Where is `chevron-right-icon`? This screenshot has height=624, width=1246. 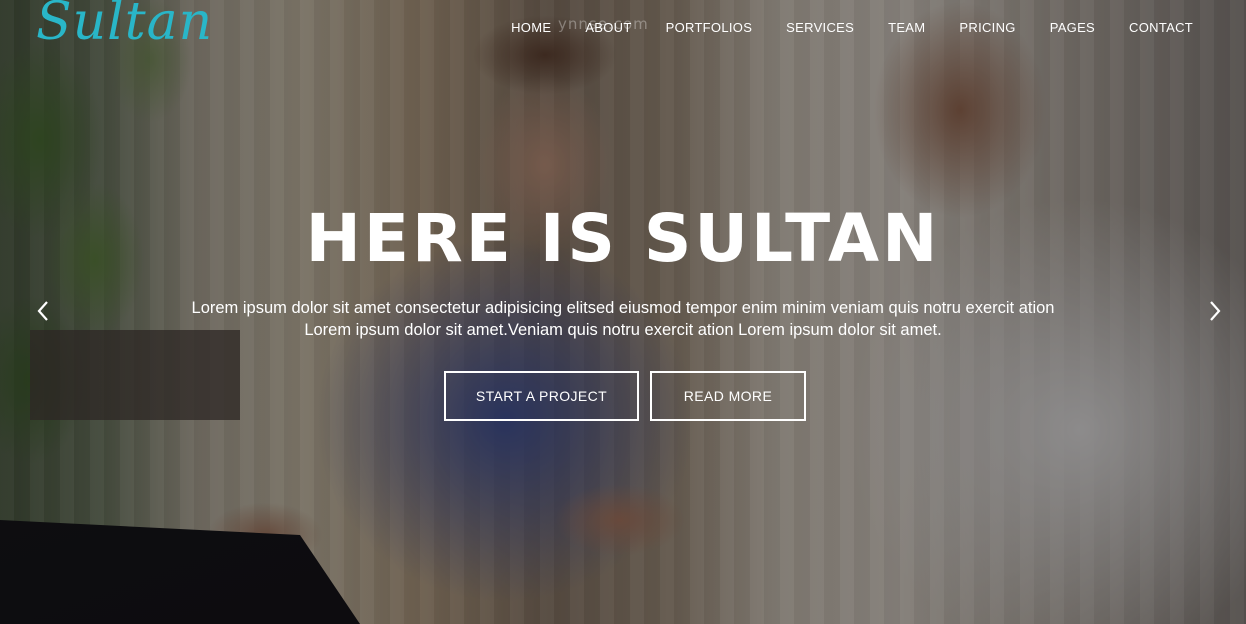
chevron-right-icon is located at coordinates (1215, 311).